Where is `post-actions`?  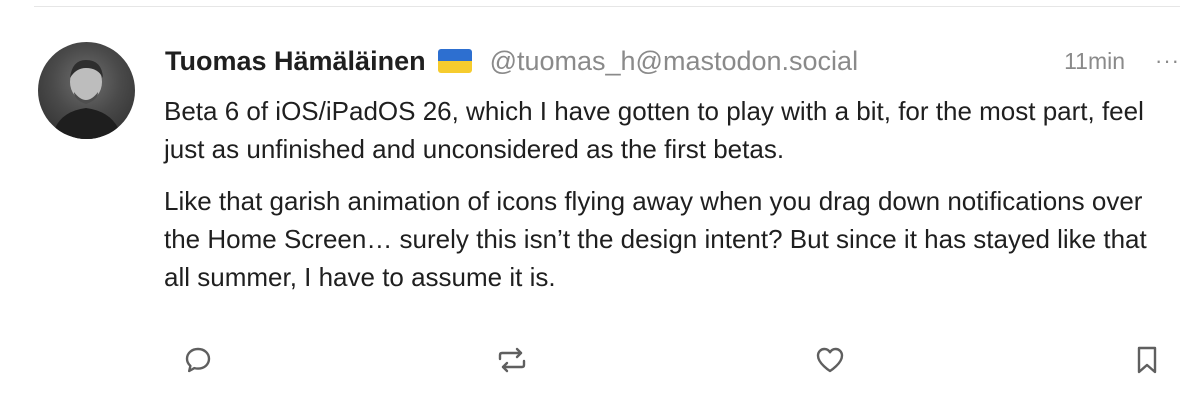
post-actions is located at coordinates (602, 360).